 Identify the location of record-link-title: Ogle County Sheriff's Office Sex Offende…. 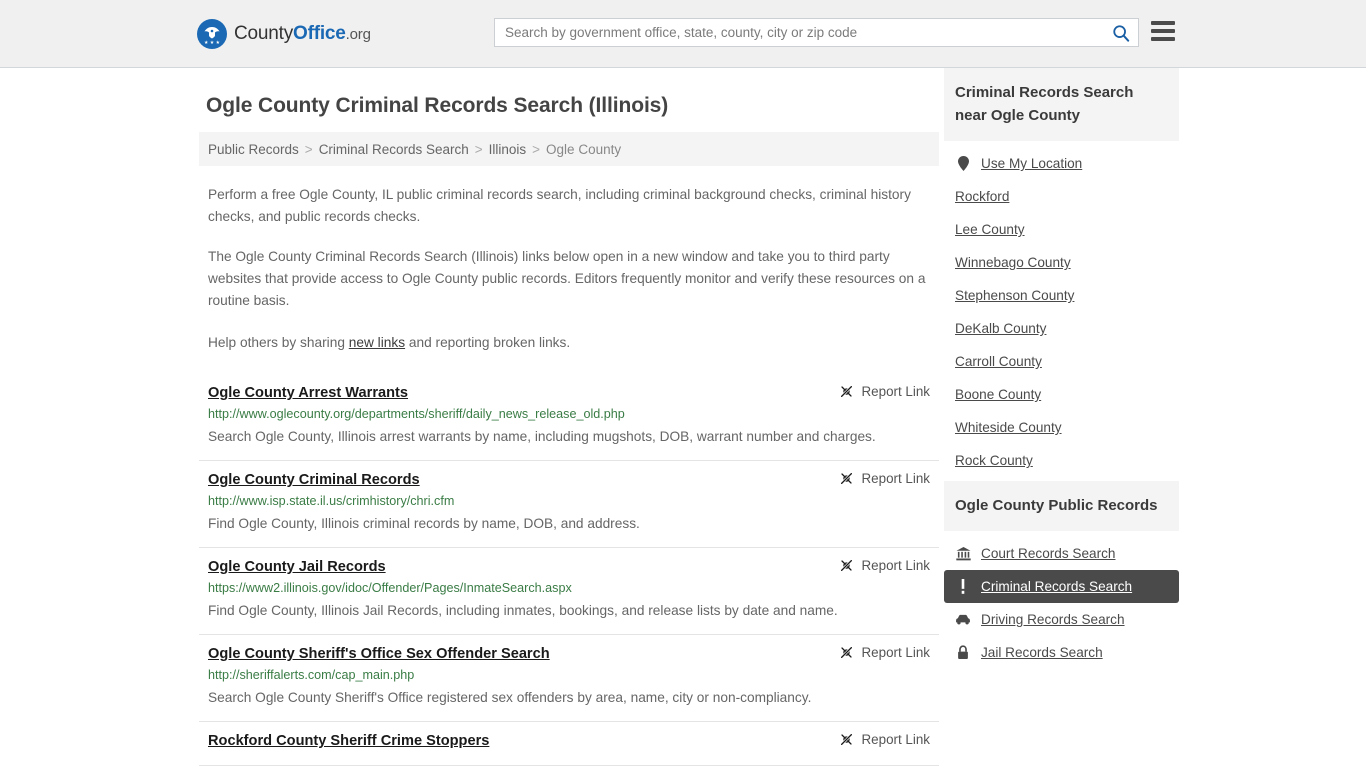
(379, 654).